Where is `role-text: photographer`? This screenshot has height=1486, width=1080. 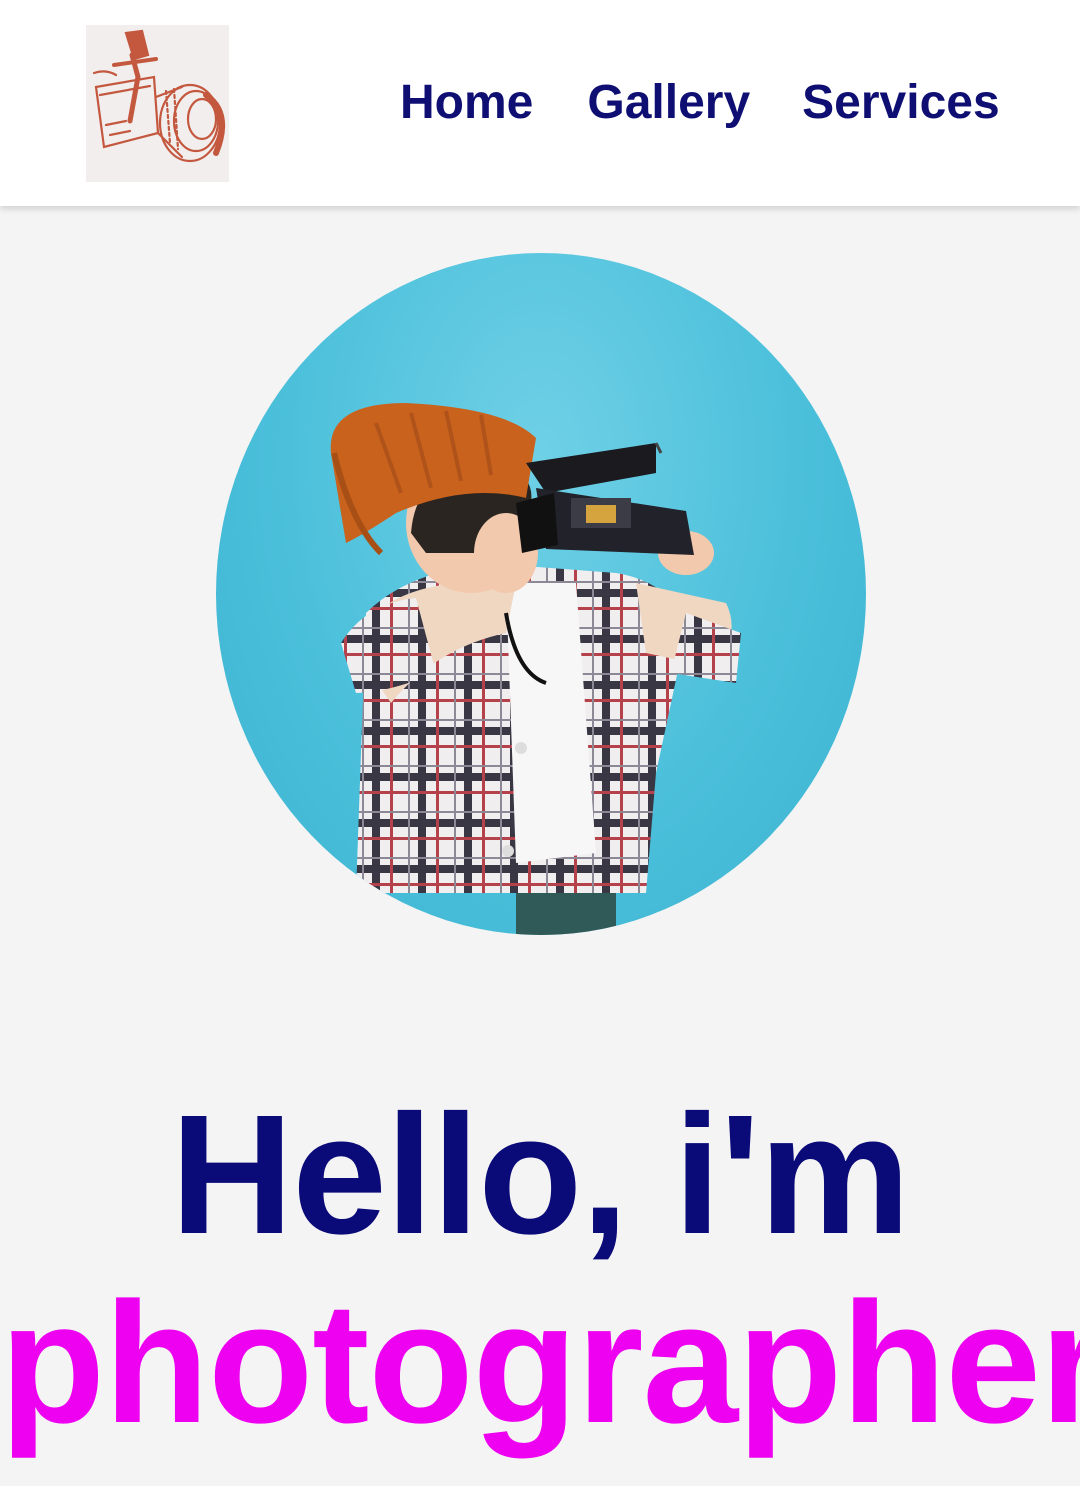
role-text: photographer is located at coordinates (540, 1363).